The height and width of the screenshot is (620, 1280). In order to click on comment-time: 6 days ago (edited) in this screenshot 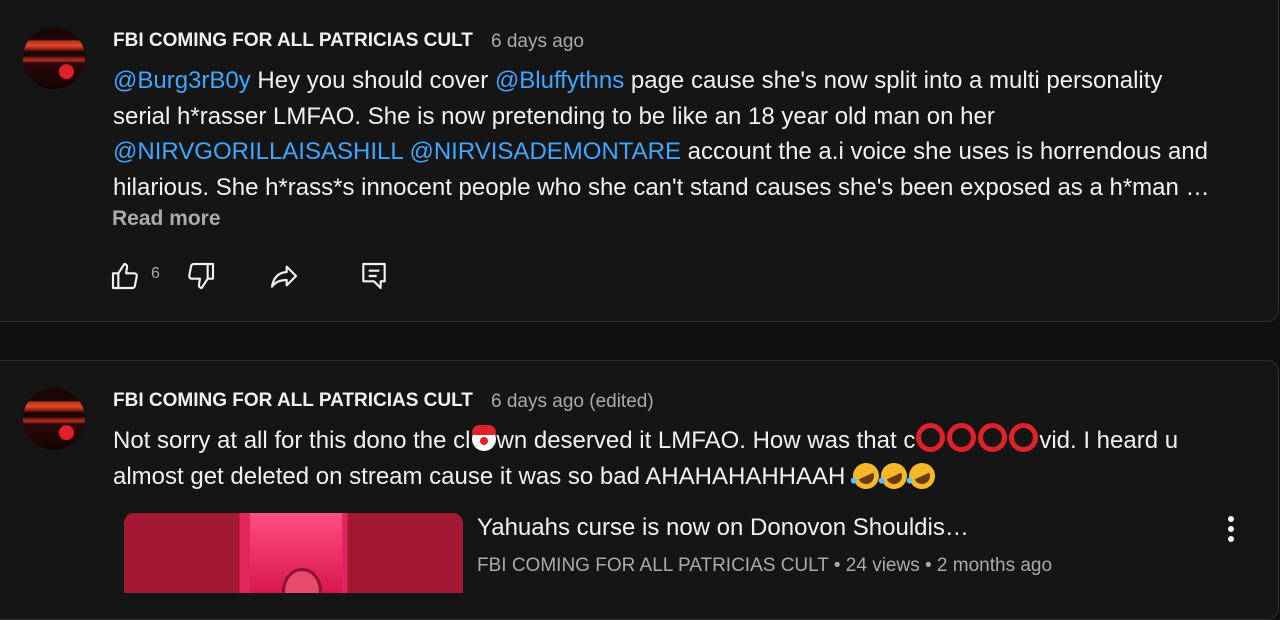, I will do `click(572, 402)`.